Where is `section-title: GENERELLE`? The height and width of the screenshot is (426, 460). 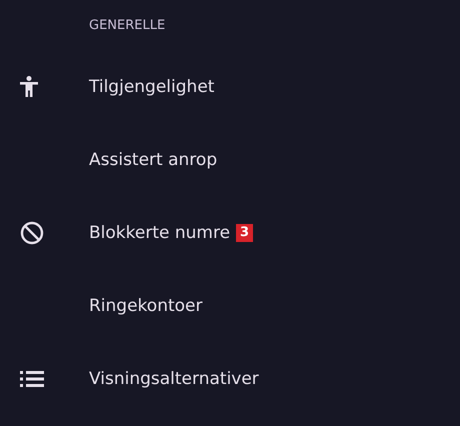 section-title: GENERELLE is located at coordinates (127, 25).